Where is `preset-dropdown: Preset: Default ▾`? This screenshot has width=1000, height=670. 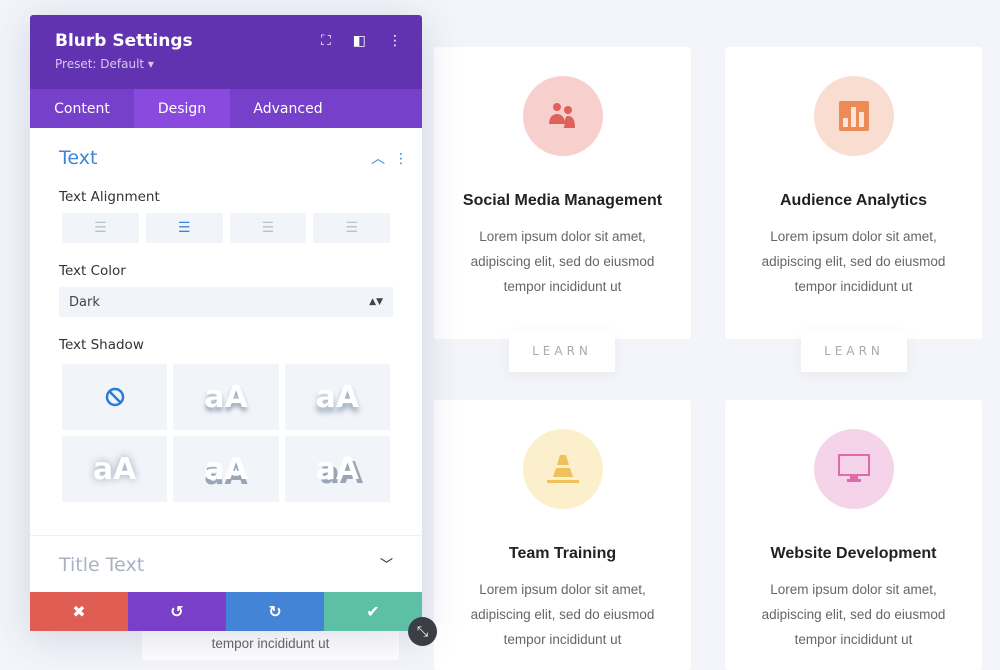
preset-dropdown: Preset: Default ▾ is located at coordinates (226, 64).